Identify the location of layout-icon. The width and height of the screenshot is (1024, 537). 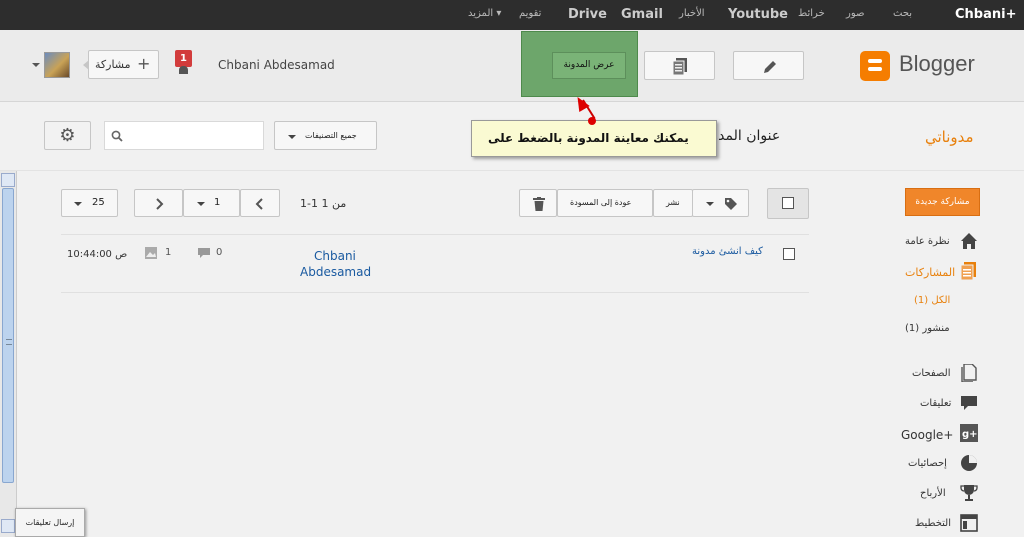
(969, 523).